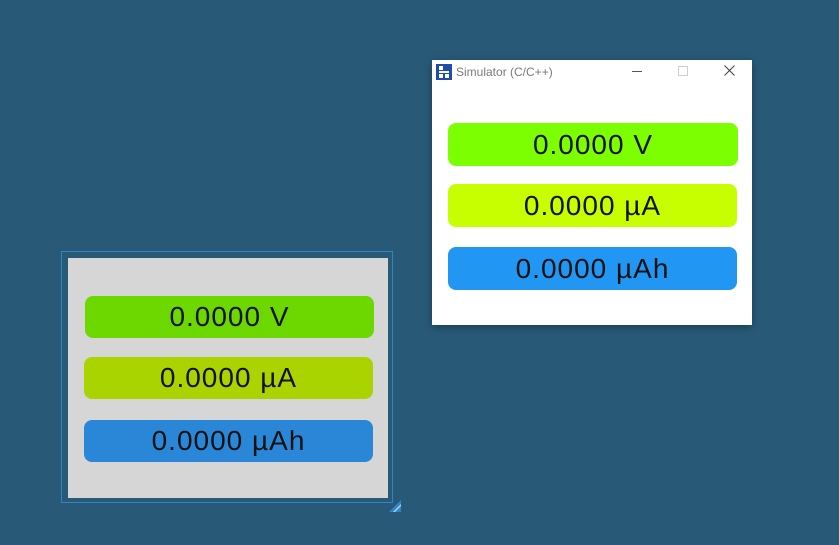 The image size is (839, 545). I want to click on design-voltage-label: 0.0000 V, so click(229, 317).